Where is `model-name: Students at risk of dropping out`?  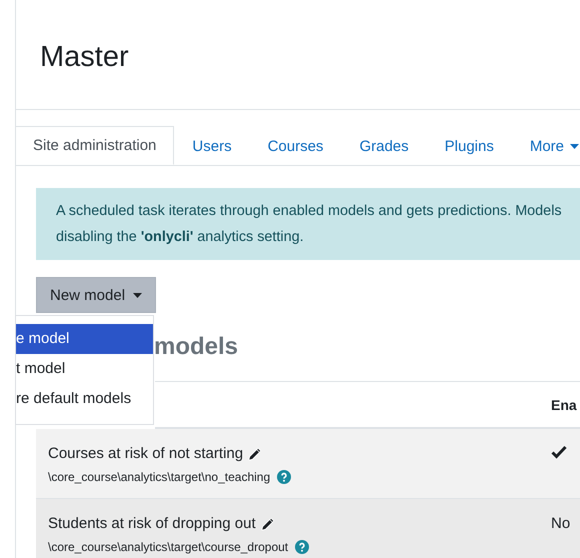 model-name: Students at risk of dropping out is located at coordinates (152, 523).